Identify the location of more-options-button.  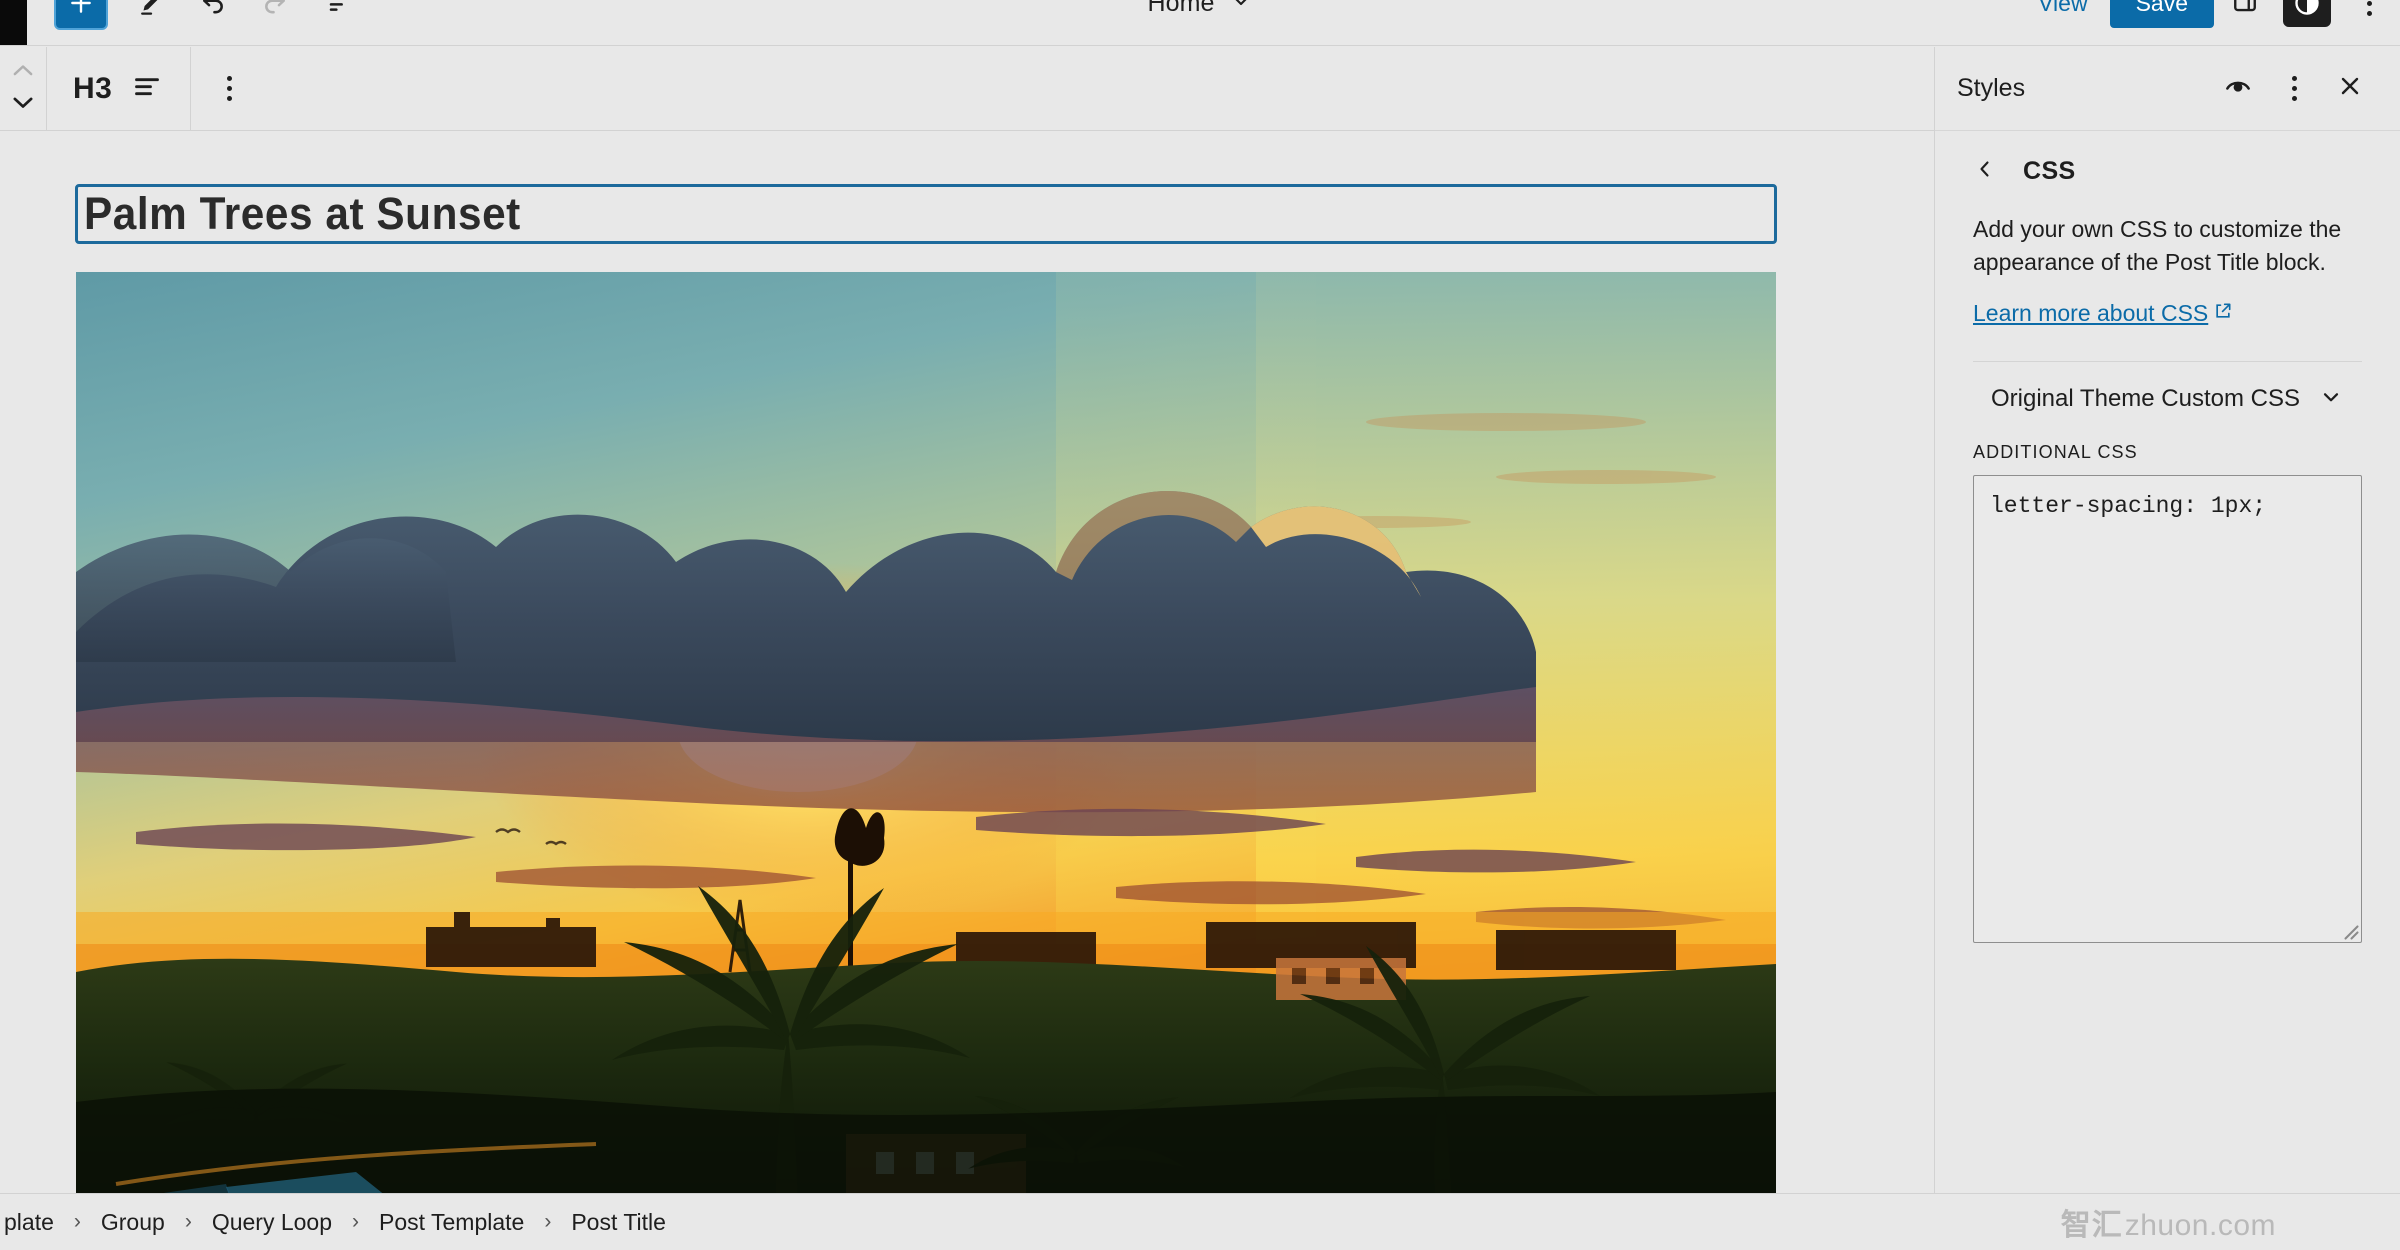
(2369, 14).